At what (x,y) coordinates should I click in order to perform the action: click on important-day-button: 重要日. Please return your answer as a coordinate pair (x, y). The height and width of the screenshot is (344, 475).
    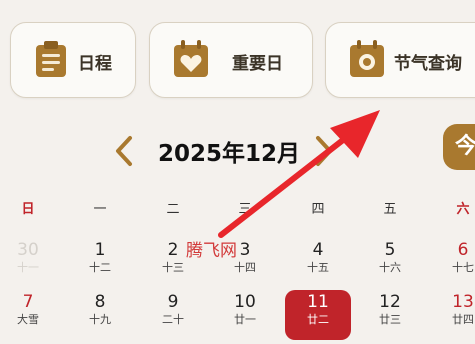
    Looking at the image, I should click on (231, 60).